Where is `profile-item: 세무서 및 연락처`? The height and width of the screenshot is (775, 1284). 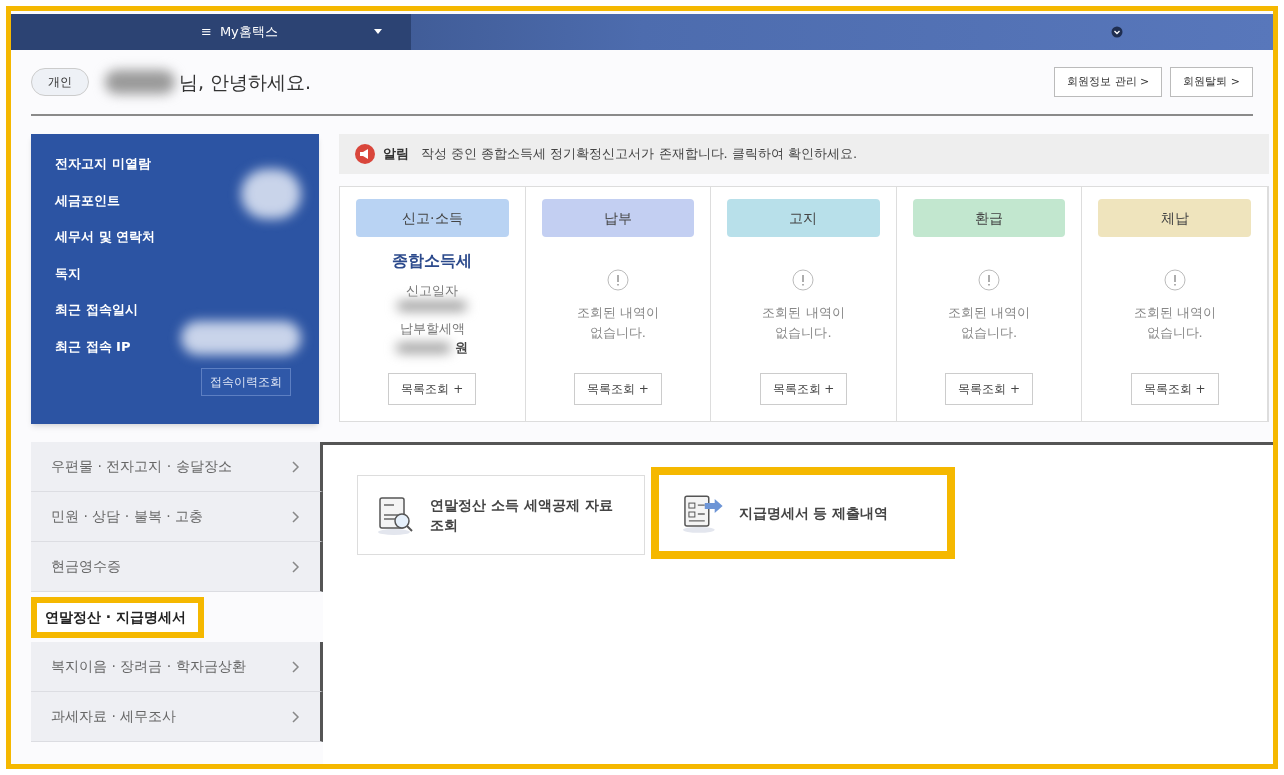 profile-item: 세무서 및 연락처 is located at coordinates (105, 237).